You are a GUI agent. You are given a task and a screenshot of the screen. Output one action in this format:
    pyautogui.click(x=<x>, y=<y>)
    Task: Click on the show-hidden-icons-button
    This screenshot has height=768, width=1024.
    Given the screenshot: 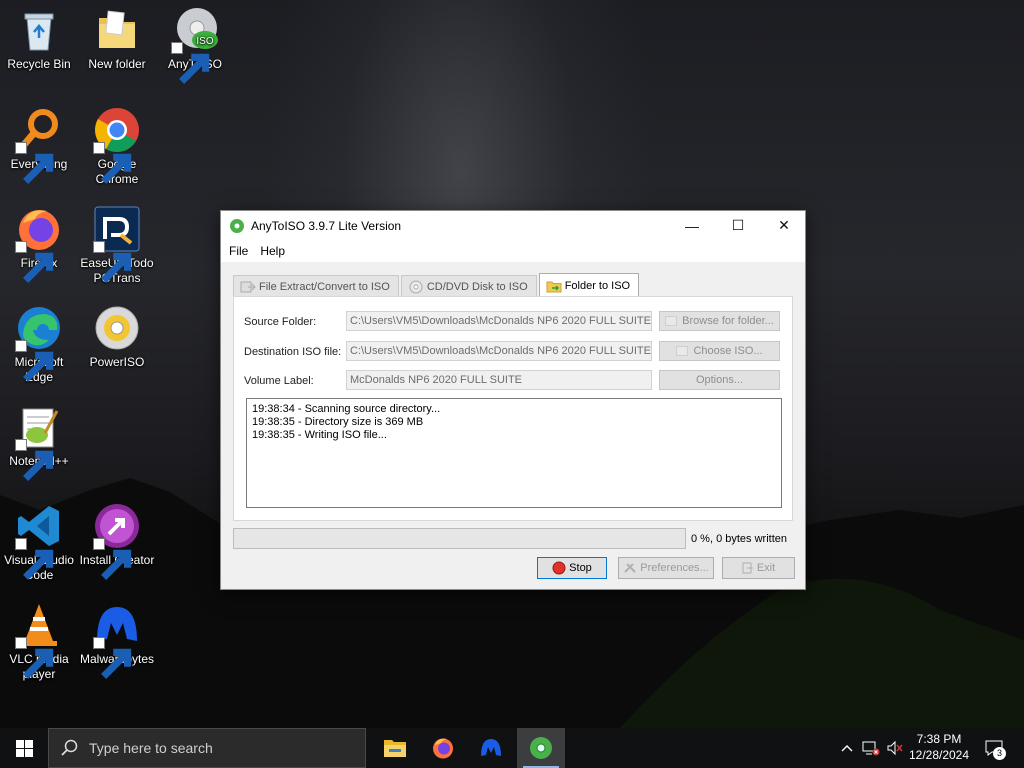 What is the action you would take?
    pyautogui.click(x=847, y=748)
    